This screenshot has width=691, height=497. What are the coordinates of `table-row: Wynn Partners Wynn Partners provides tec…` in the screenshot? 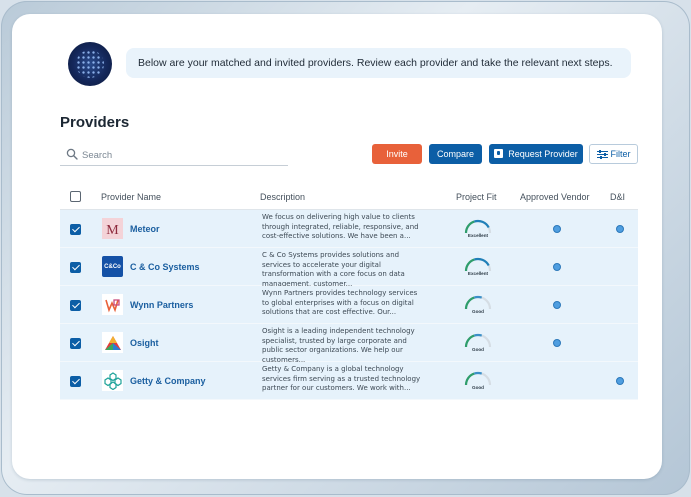 It's located at (349, 305).